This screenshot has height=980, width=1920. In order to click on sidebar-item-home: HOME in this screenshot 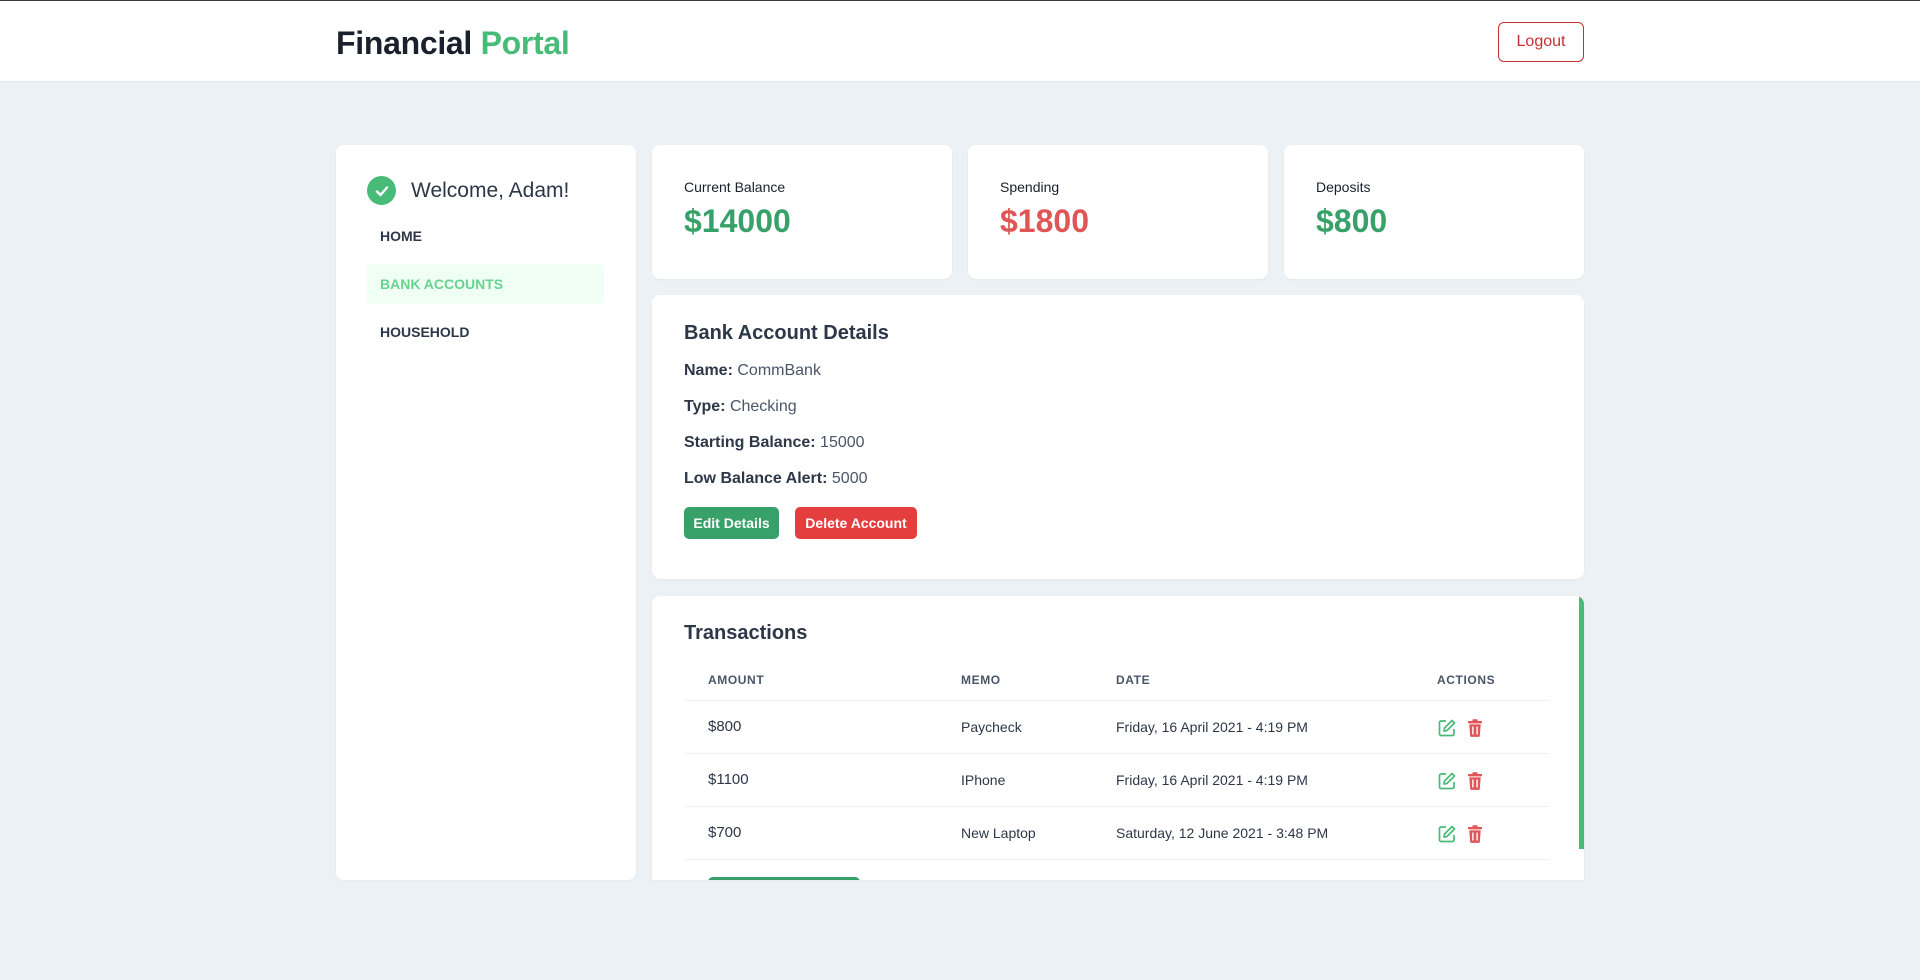, I will do `click(485, 236)`.